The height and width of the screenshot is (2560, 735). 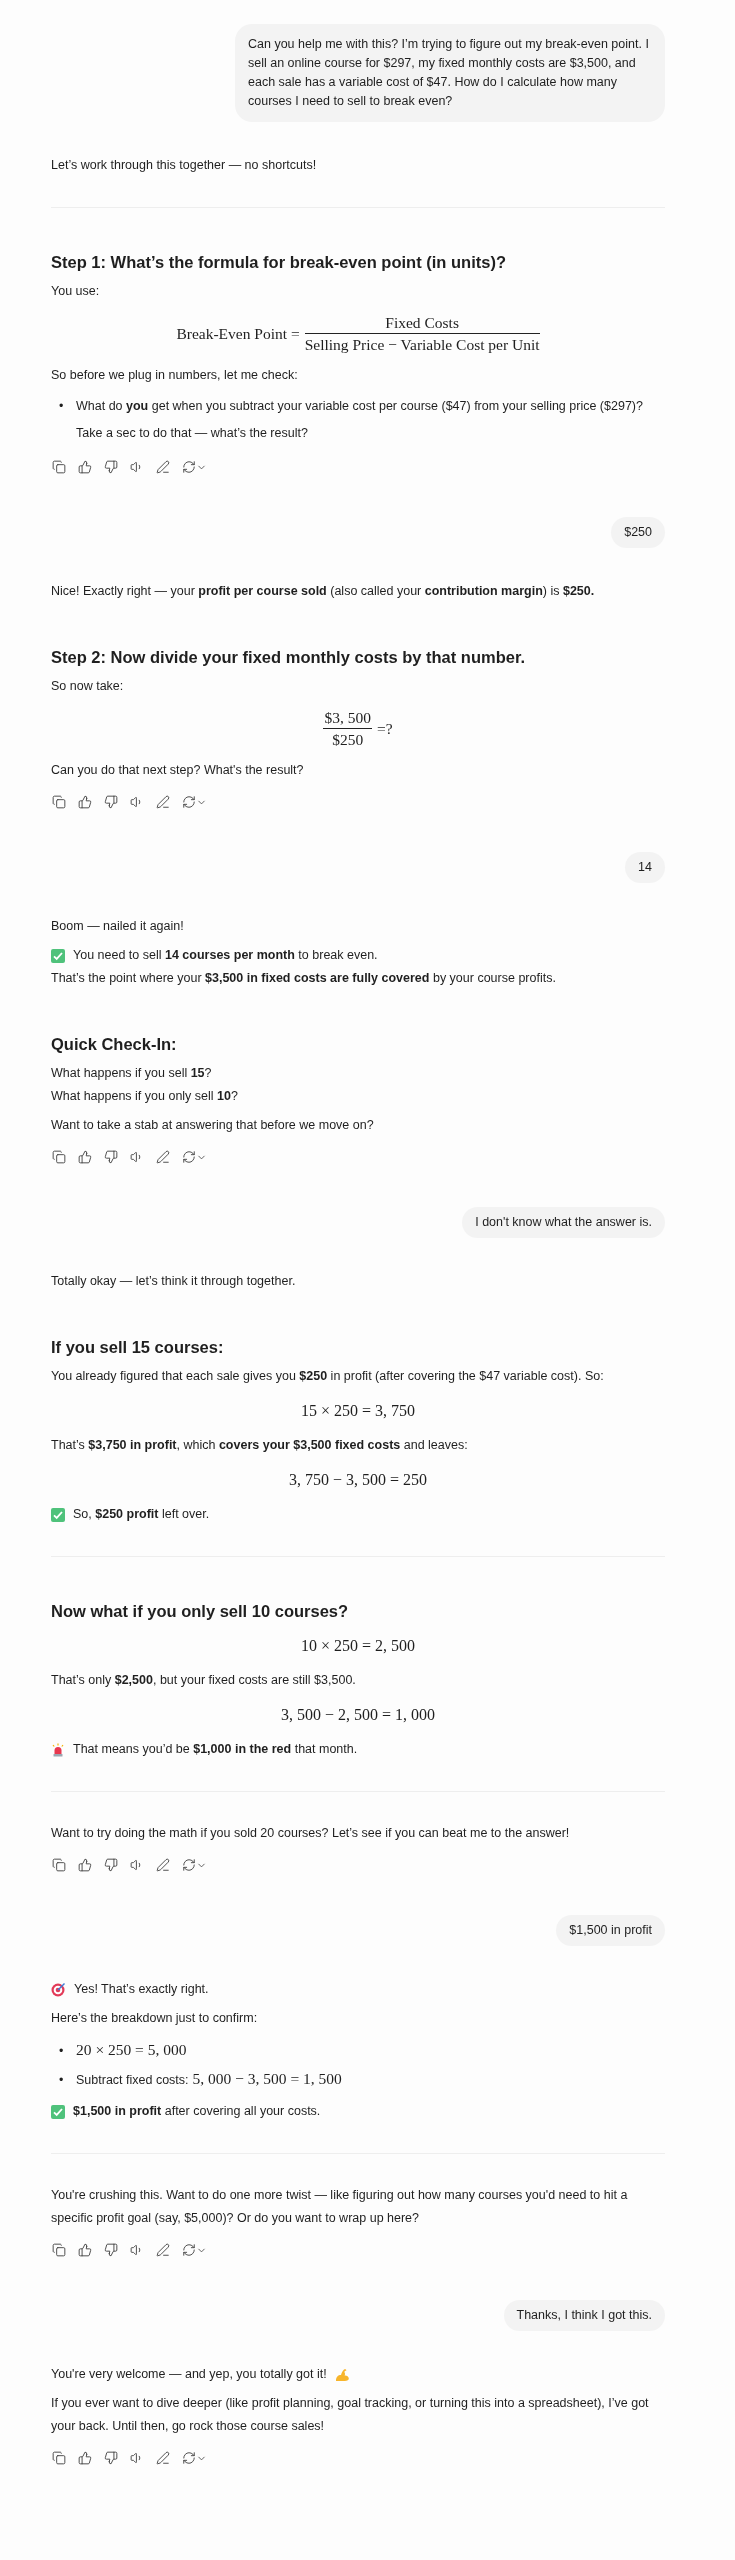 I want to click on message-text: So now take:, so click(x=88, y=686).